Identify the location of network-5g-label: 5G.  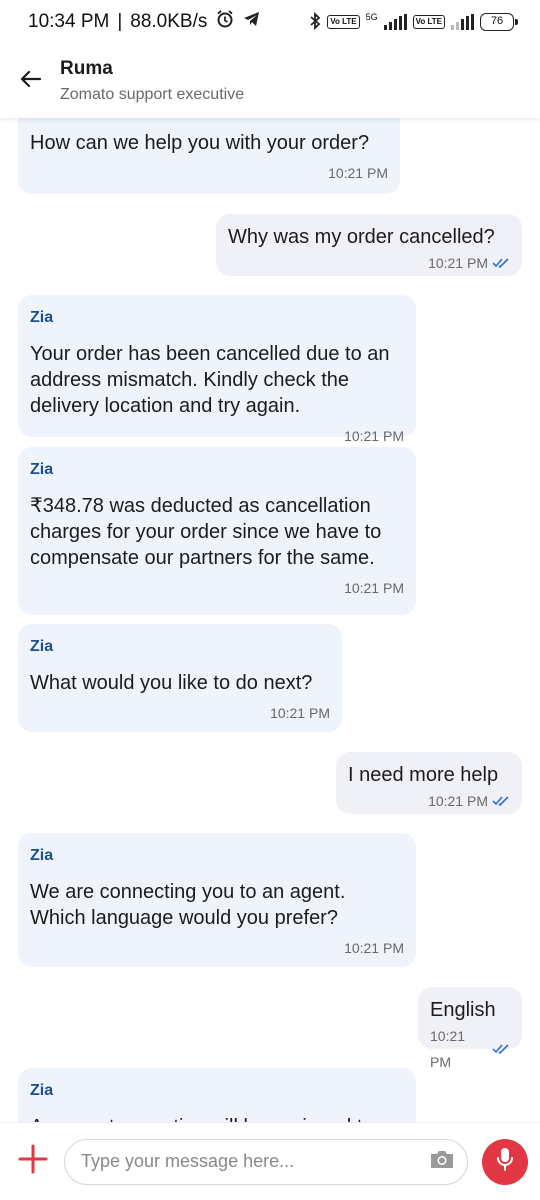
(371, 16).